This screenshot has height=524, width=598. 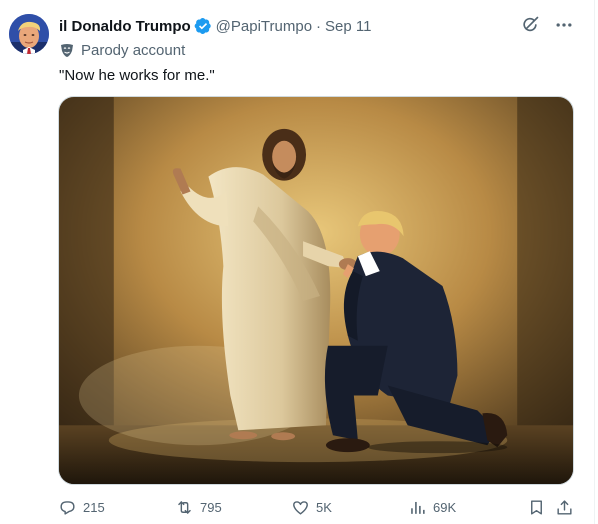 What do you see at coordinates (67, 50) in the screenshot?
I see `mask-icon` at bounding box center [67, 50].